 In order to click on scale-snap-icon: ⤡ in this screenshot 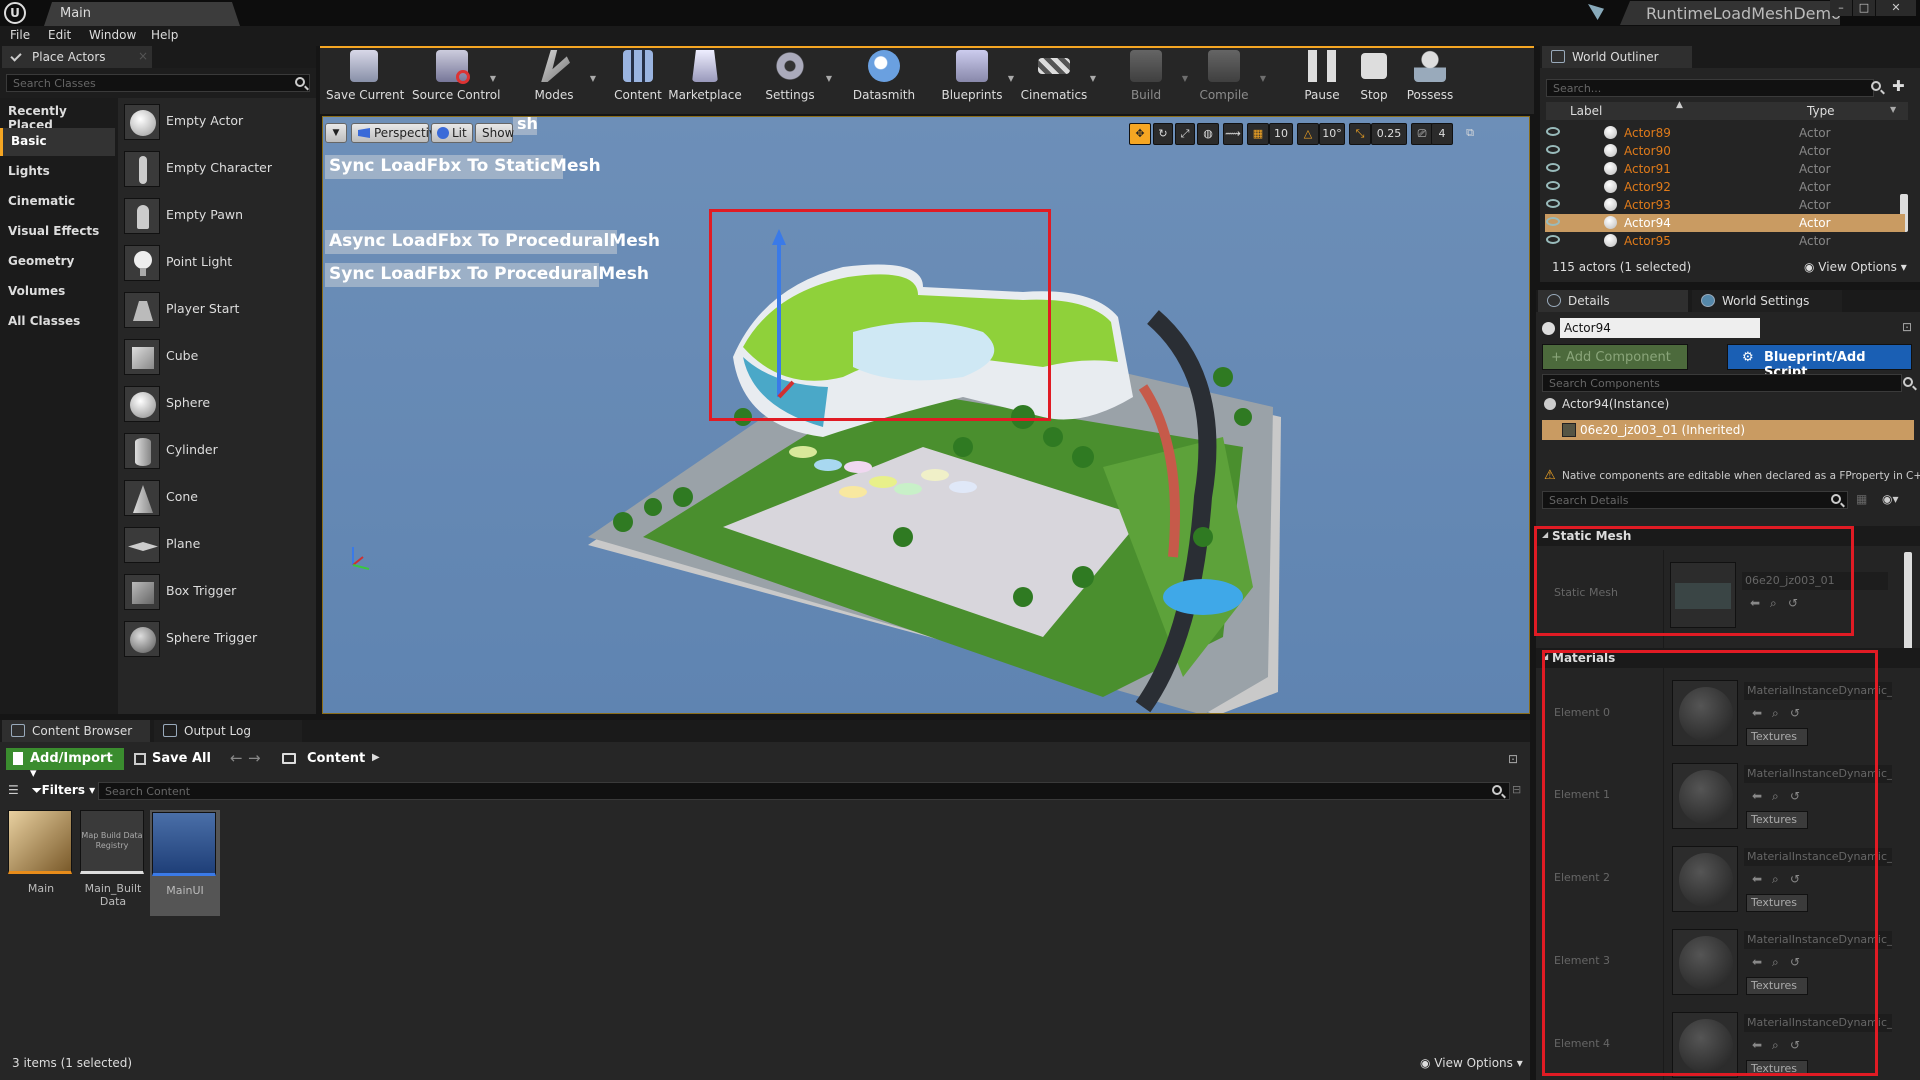, I will do `click(1360, 134)`.